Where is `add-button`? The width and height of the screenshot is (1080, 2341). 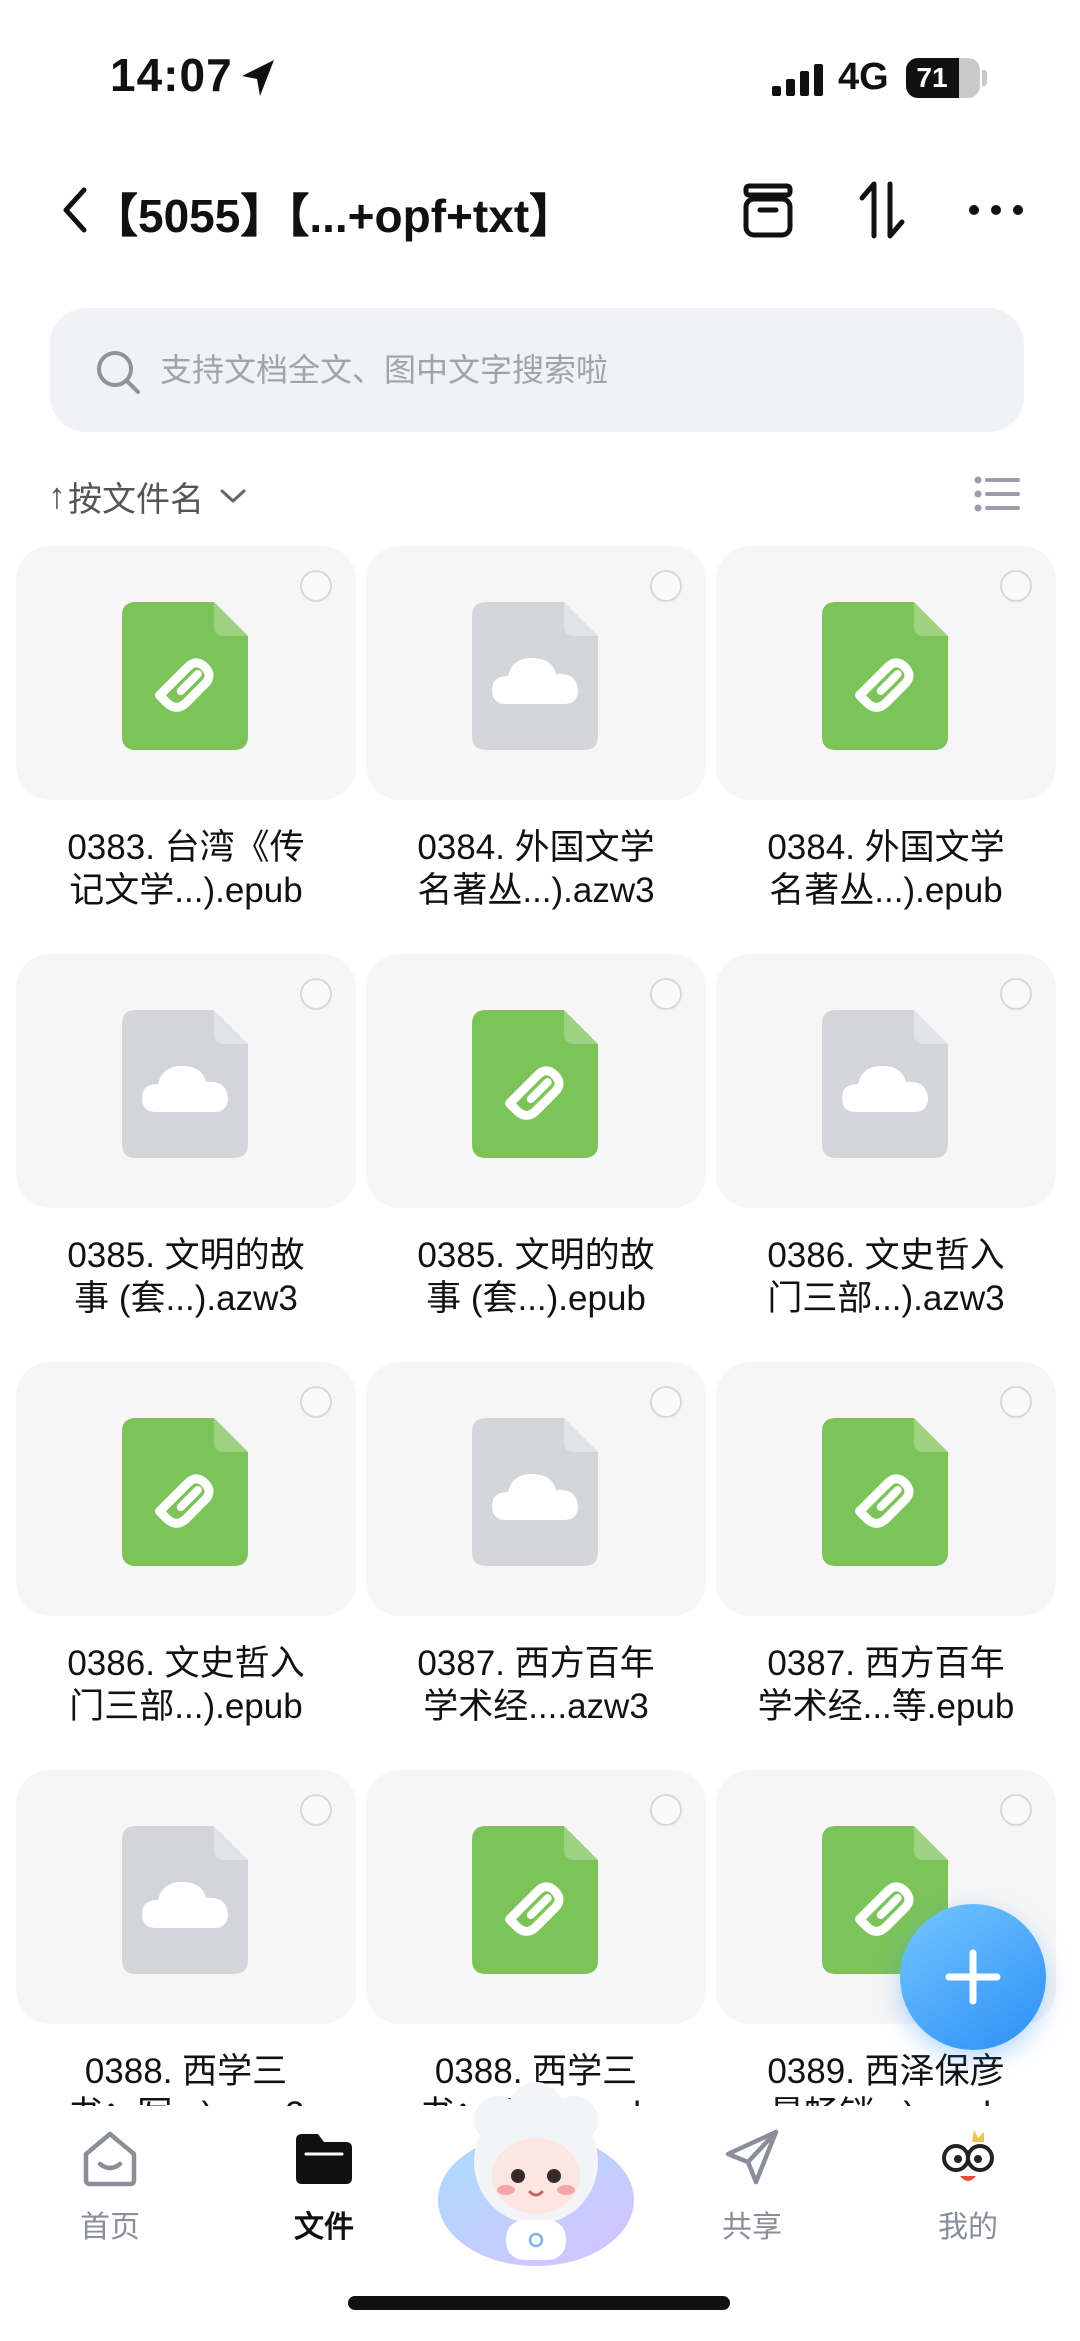
add-button is located at coordinates (973, 1977).